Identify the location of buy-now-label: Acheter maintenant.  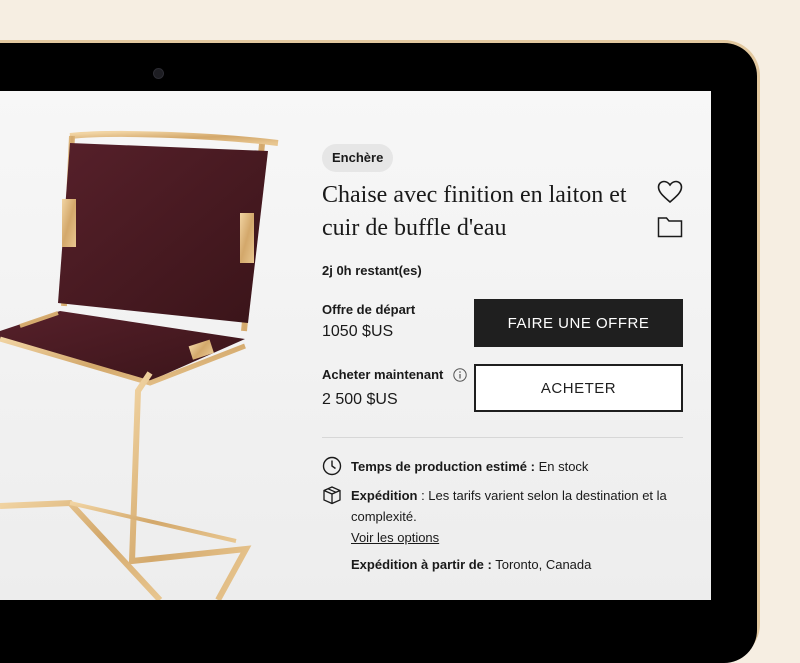
(383, 374).